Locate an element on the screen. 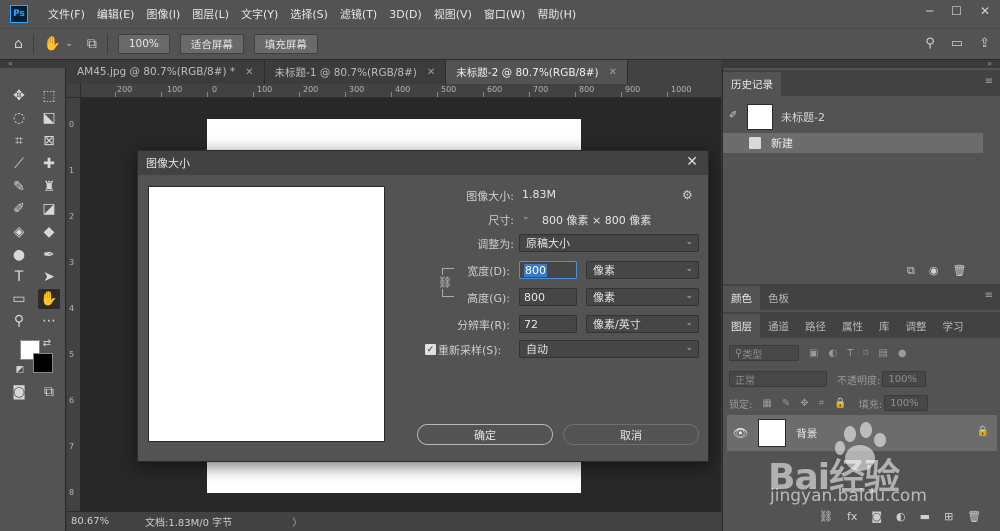 The height and width of the screenshot is (531, 1000). blur-tool-icon: ◆ is located at coordinates (49, 232).